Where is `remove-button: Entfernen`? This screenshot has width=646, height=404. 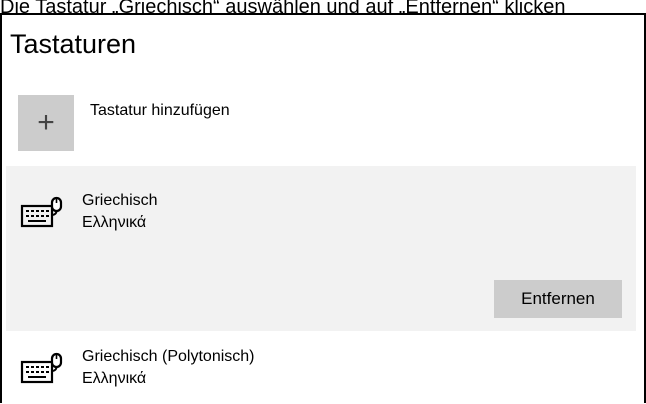
remove-button: Entfernen is located at coordinates (558, 299).